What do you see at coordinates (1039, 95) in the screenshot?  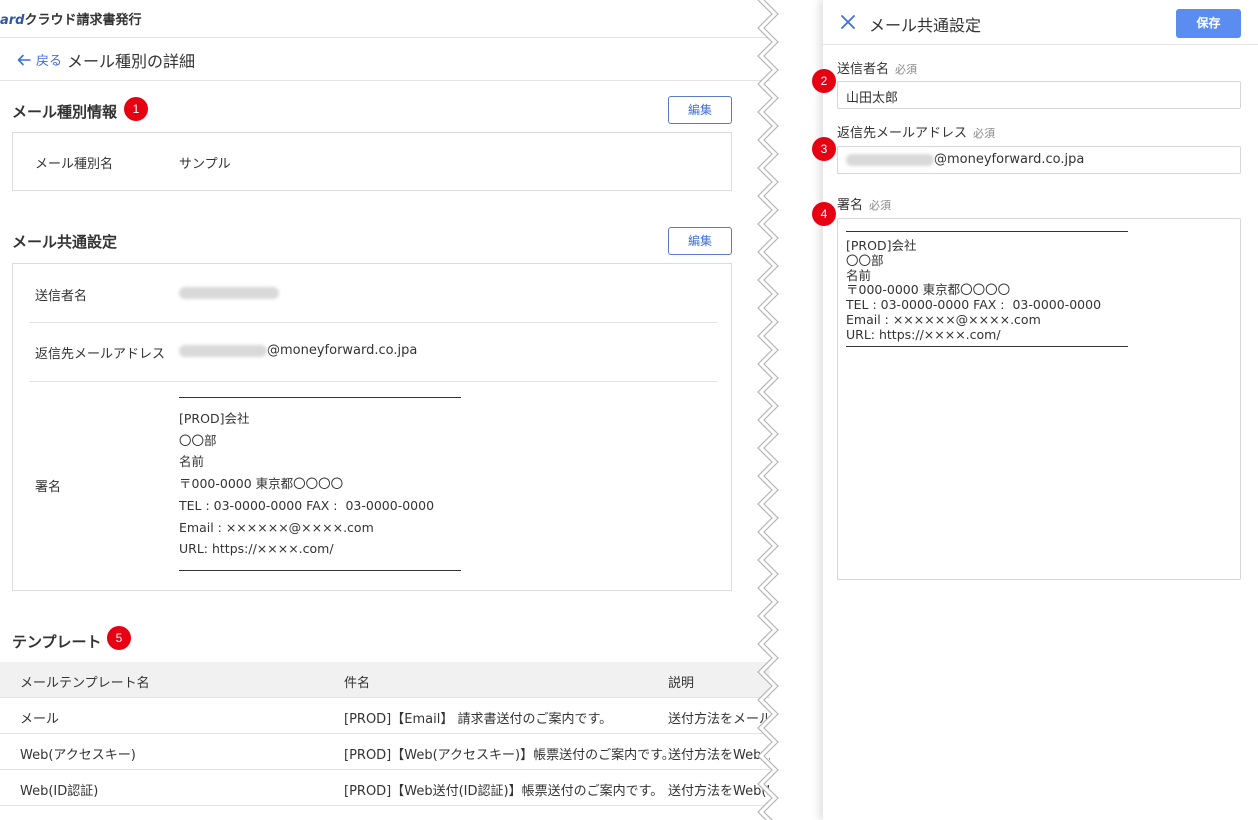 I see `sender-name-input: 山田太郎` at bounding box center [1039, 95].